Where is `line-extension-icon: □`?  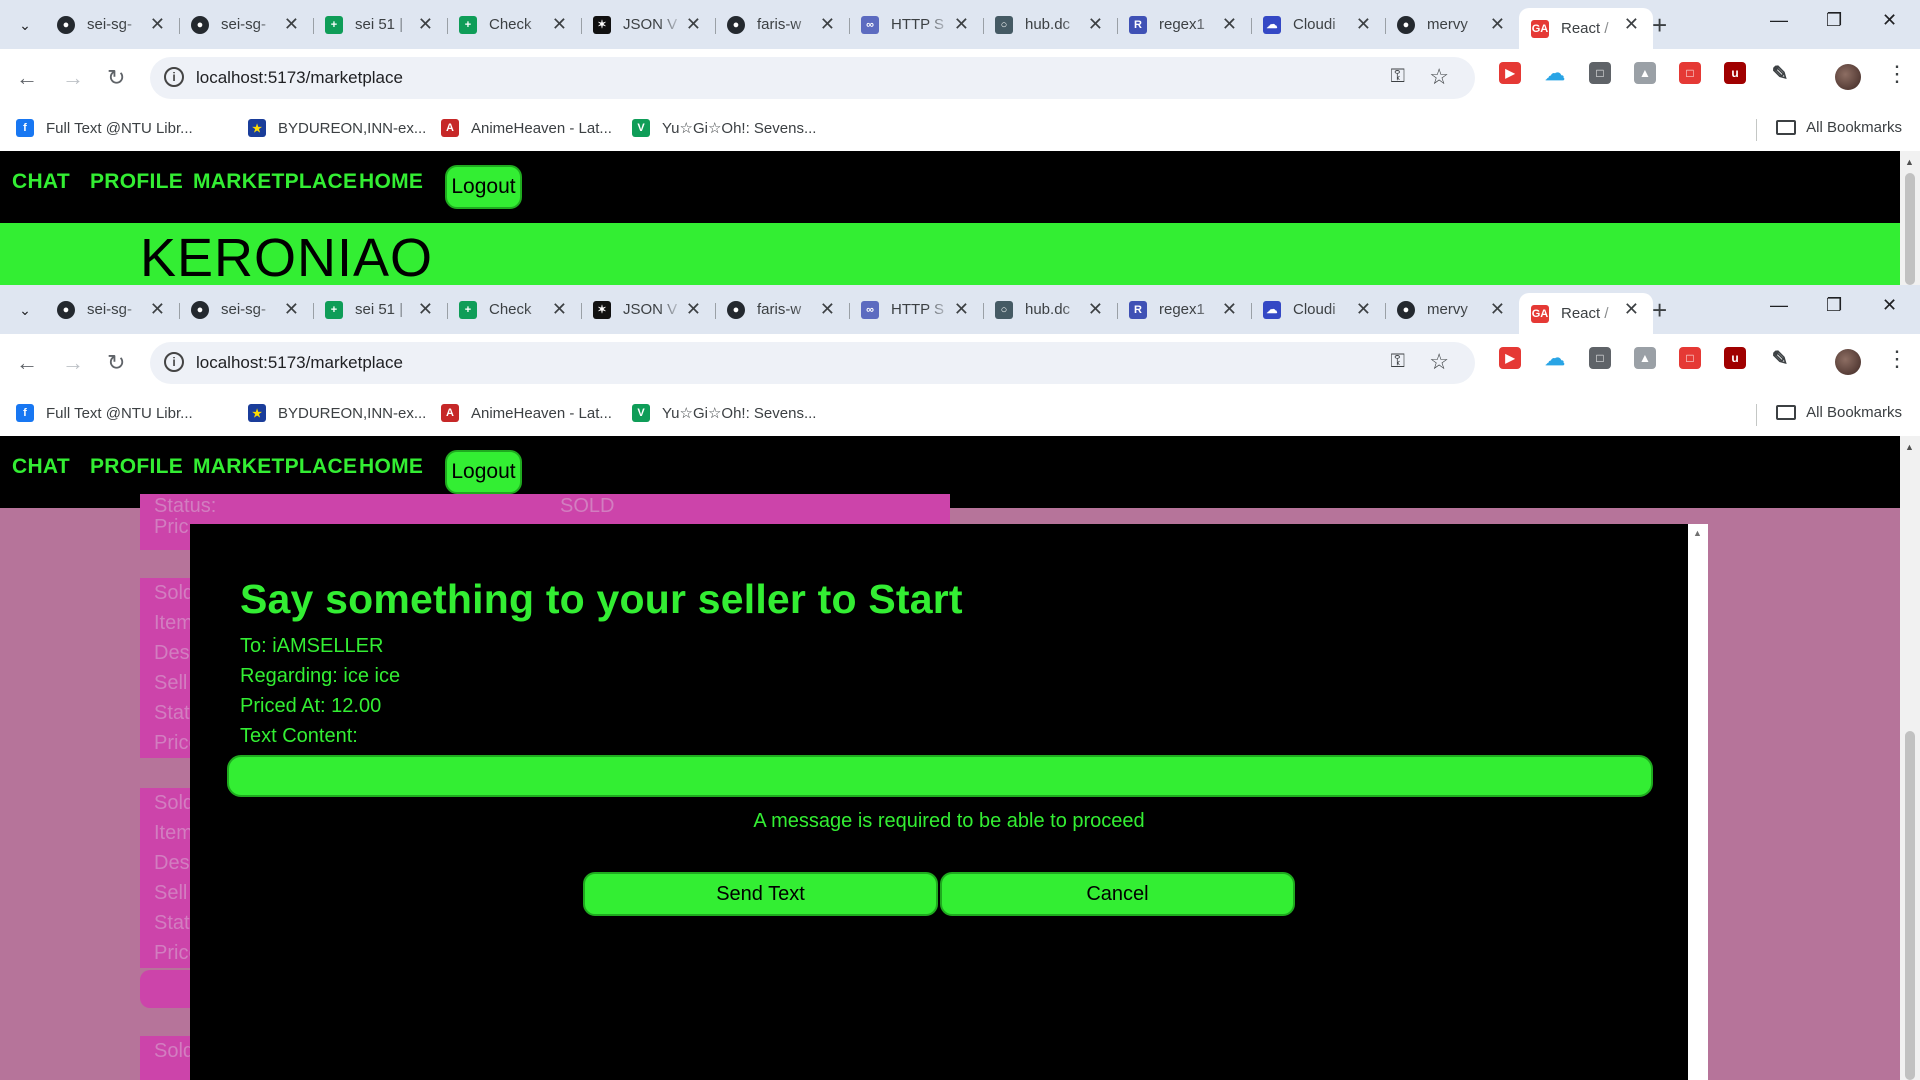
line-extension-icon: □ is located at coordinates (1600, 358).